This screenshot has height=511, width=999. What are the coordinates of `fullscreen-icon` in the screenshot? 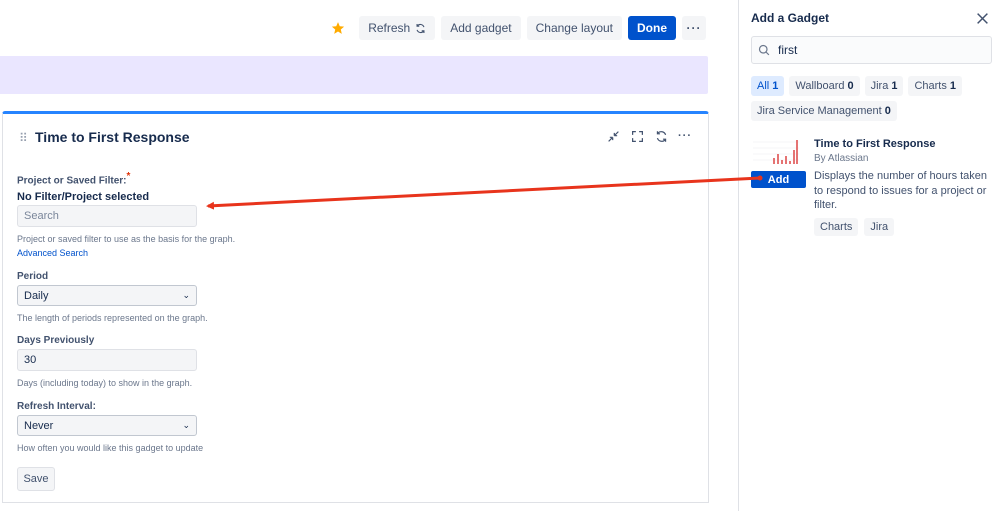 It's located at (637, 136).